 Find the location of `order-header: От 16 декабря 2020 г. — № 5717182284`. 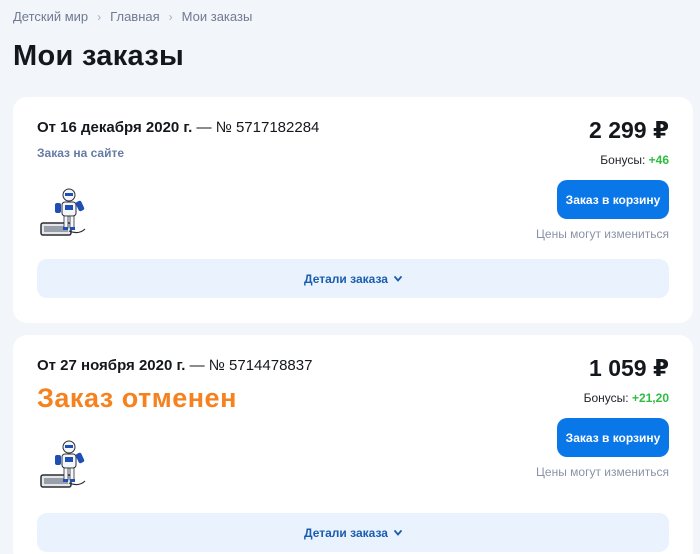

order-header: От 16 декабря 2020 г. — № 5717182284 is located at coordinates (178, 127).